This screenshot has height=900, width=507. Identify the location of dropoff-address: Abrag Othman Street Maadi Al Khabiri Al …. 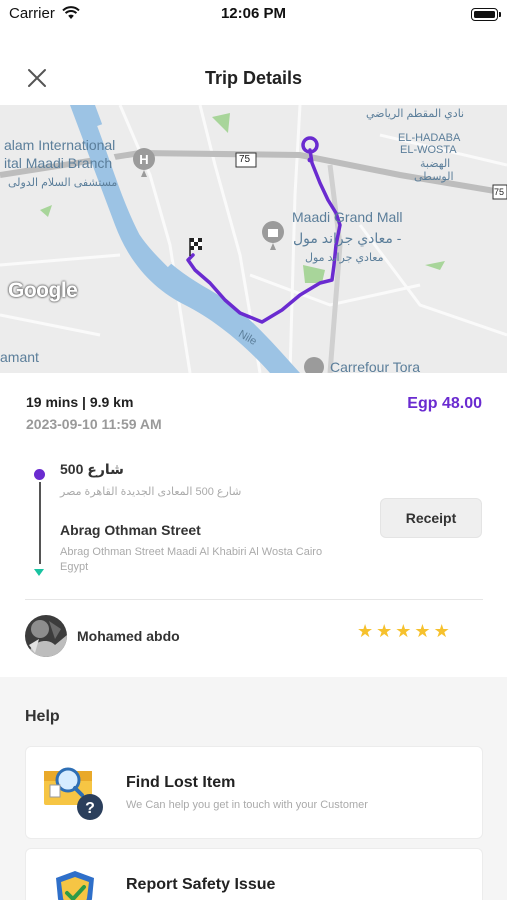
(191, 559).